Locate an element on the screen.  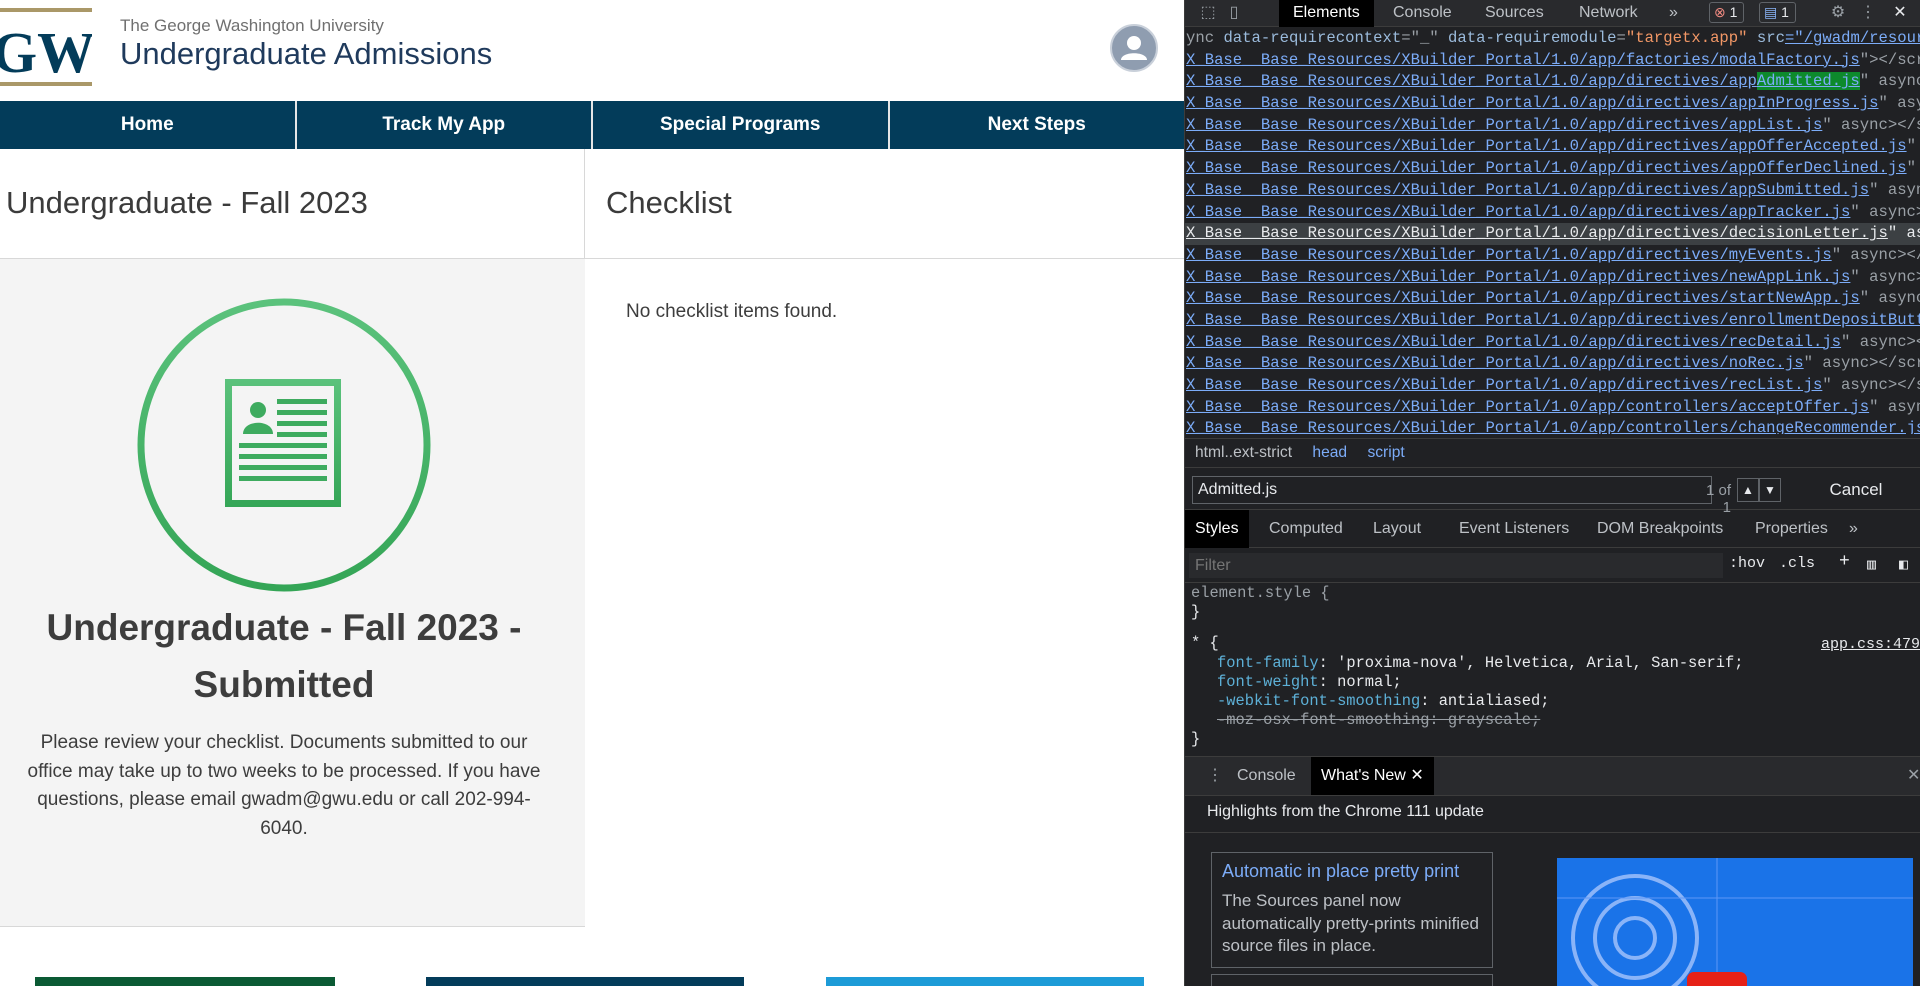
device-toolbar-icon: ▯ is located at coordinates (1234, 13).